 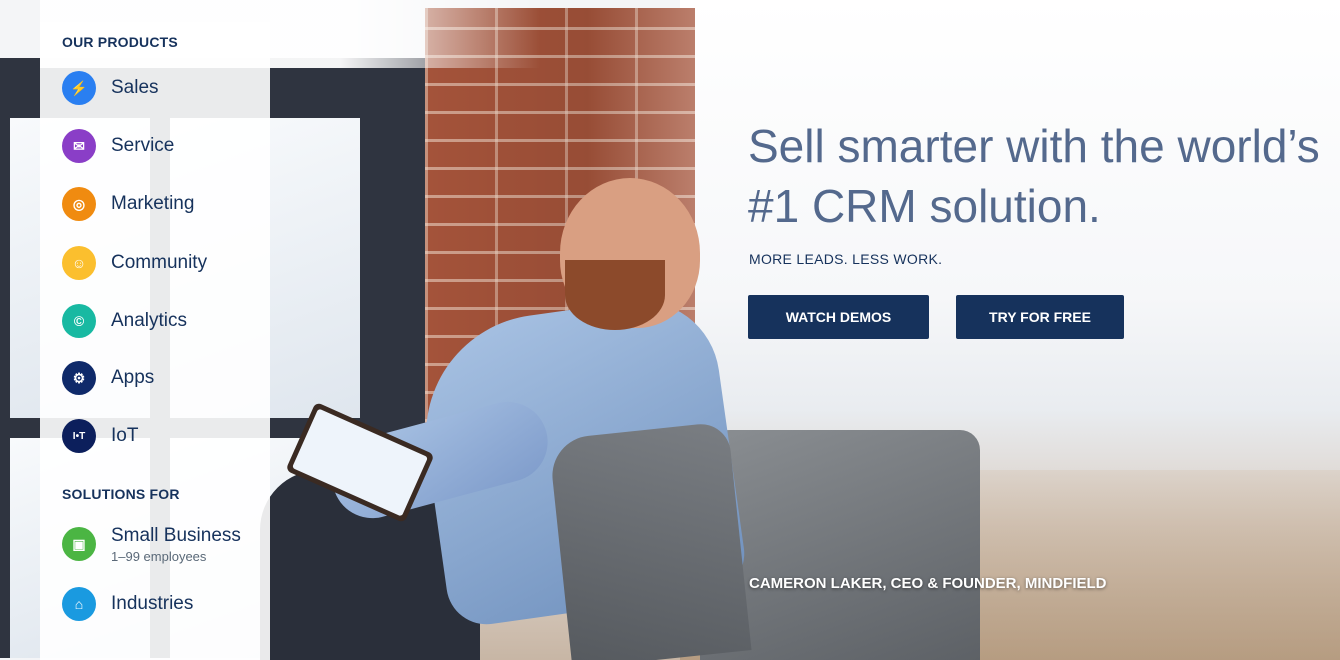 I want to click on phone-bolt-icon: ⚡, so click(x=79, y=88).